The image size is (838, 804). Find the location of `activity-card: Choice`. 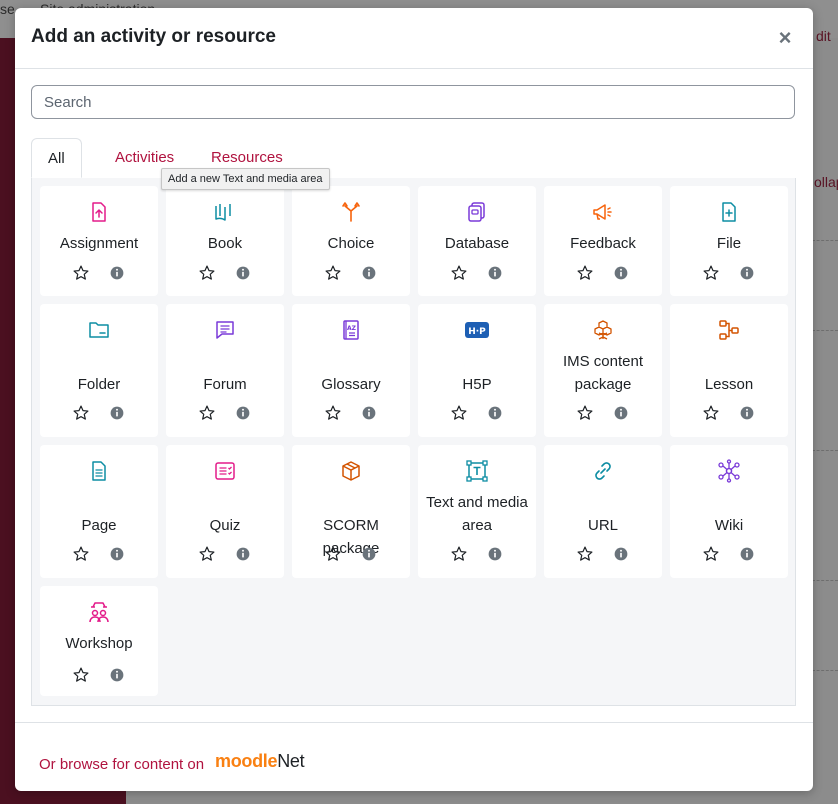

activity-card: Choice is located at coordinates (351, 241).